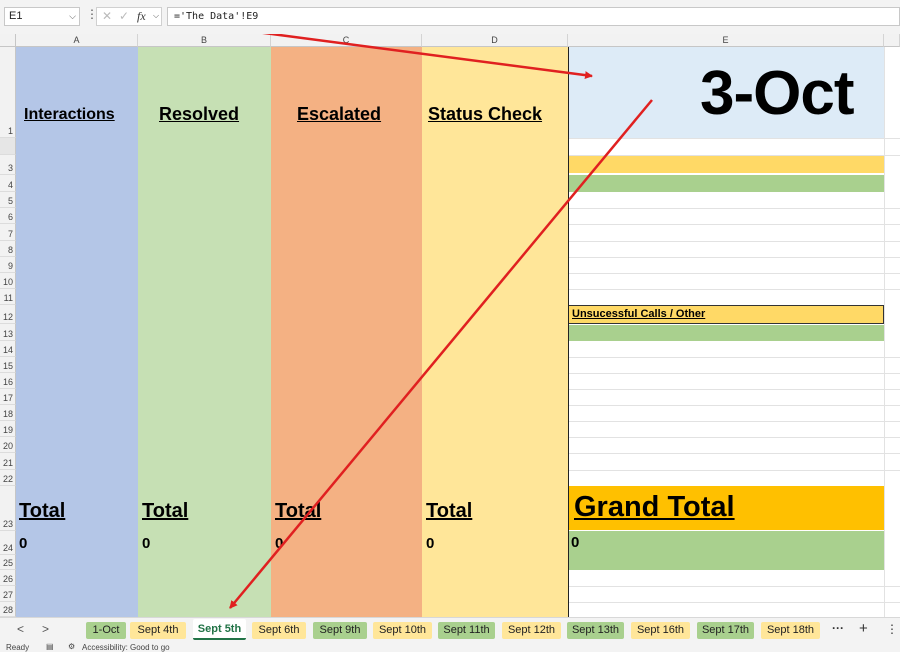 The image size is (900, 652). I want to click on sheet-tab: Sept 16th, so click(660, 630).